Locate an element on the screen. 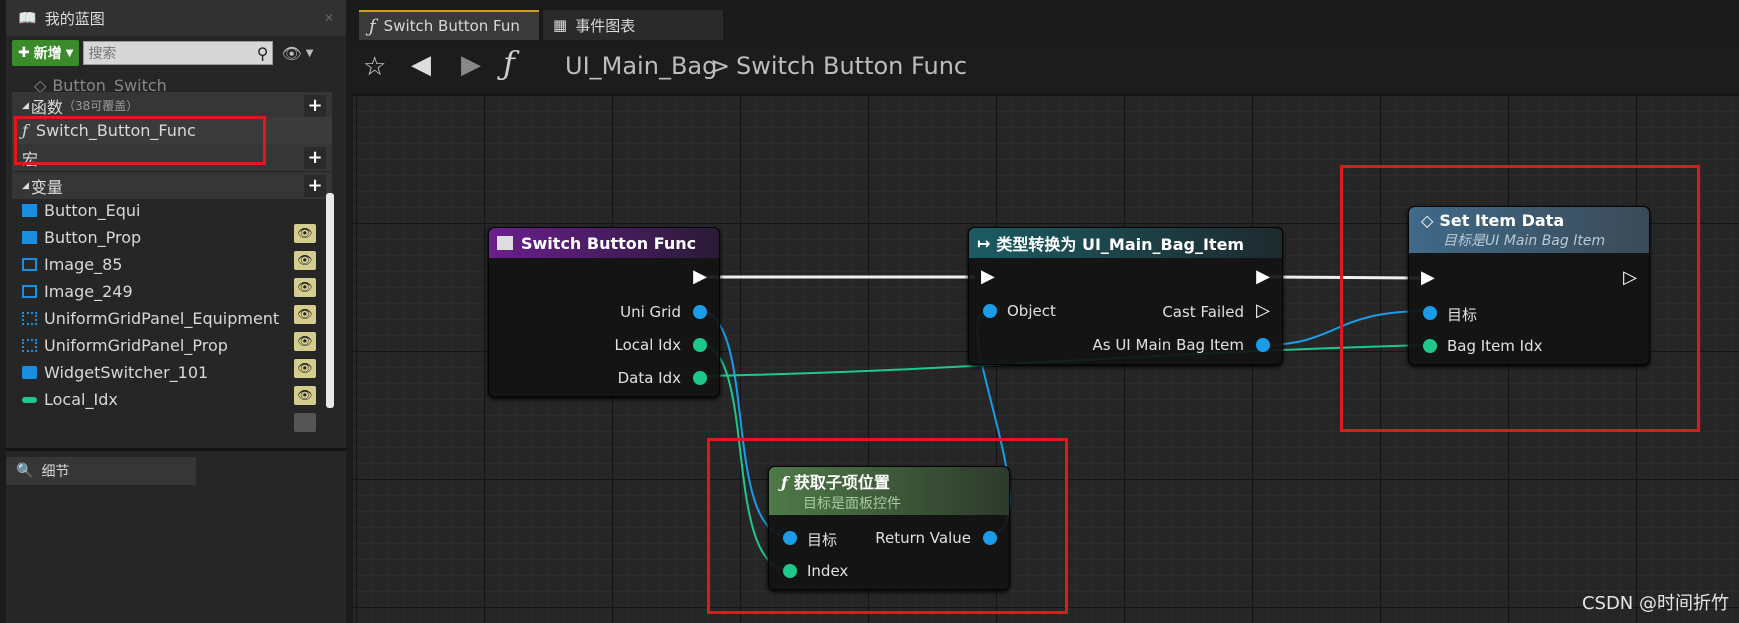  variable-item: UniformGridPanel_Prop is located at coordinates (172, 345).